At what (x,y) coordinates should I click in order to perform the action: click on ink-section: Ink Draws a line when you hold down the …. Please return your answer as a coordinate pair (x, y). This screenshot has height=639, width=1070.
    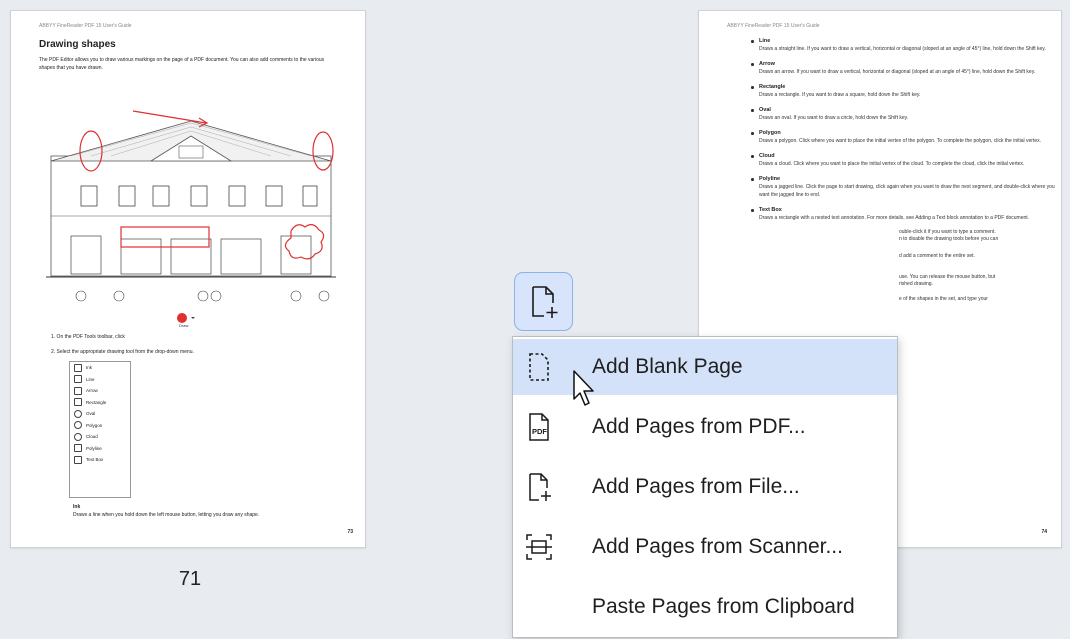
    Looking at the image, I should click on (213, 511).